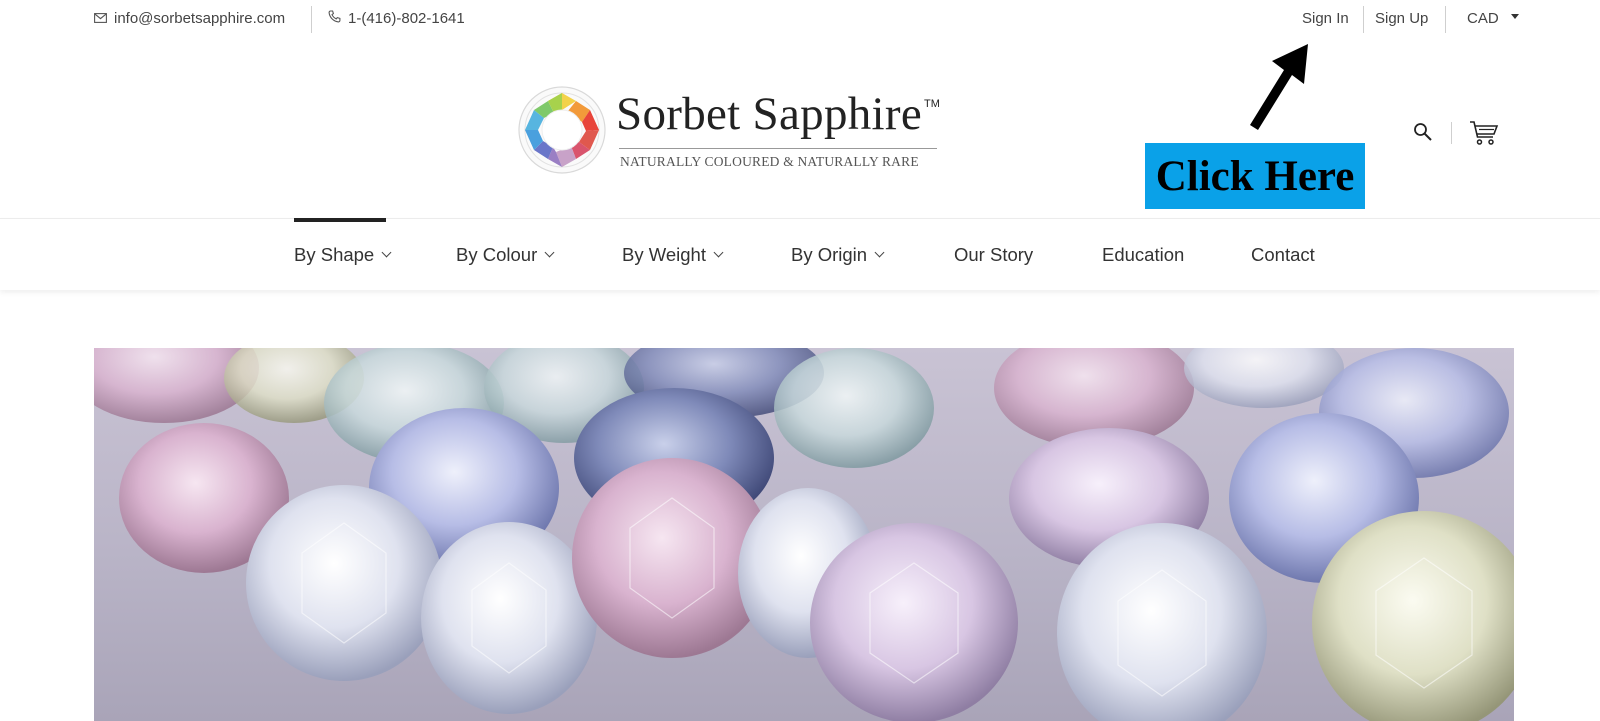 The height and width of the screenshot is (721, 1600). I want to click on email-text: info@sorbetsapphire.com, so click(200, 18).